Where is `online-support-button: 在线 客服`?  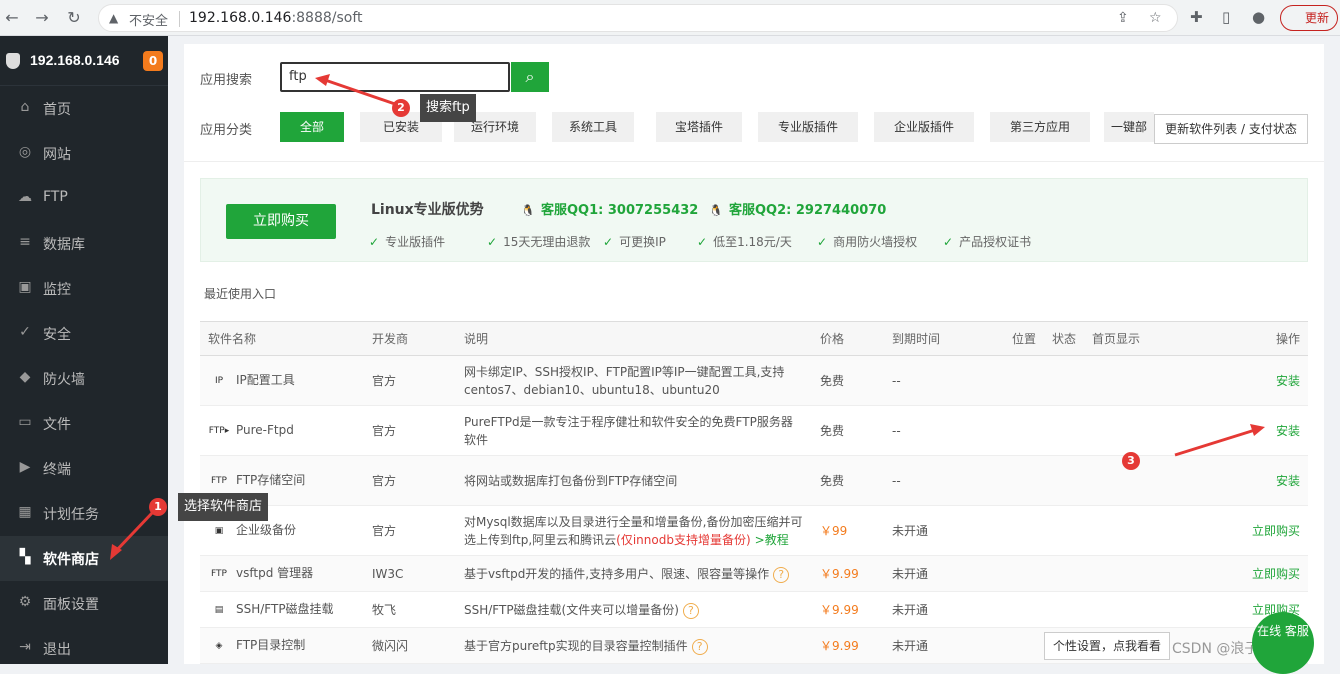 online-support-button: 在线 客服 is located at coordinates (1283, 643).